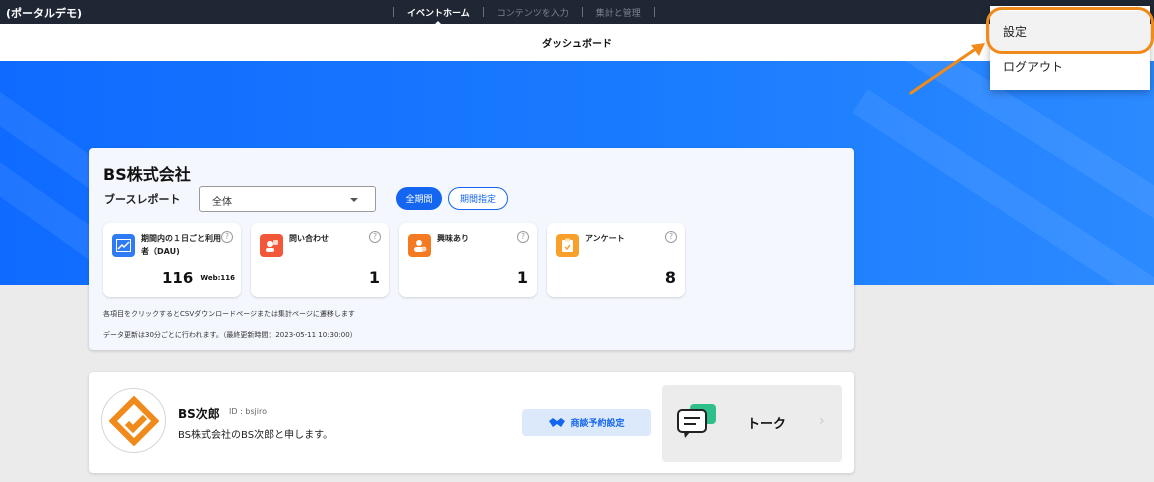 This screenshot has width=1154, height=482. What do you see at coordinates (222, 202) in the screenshot?
I see `booth-select-value: 全体` at bounding box center [222, 202].